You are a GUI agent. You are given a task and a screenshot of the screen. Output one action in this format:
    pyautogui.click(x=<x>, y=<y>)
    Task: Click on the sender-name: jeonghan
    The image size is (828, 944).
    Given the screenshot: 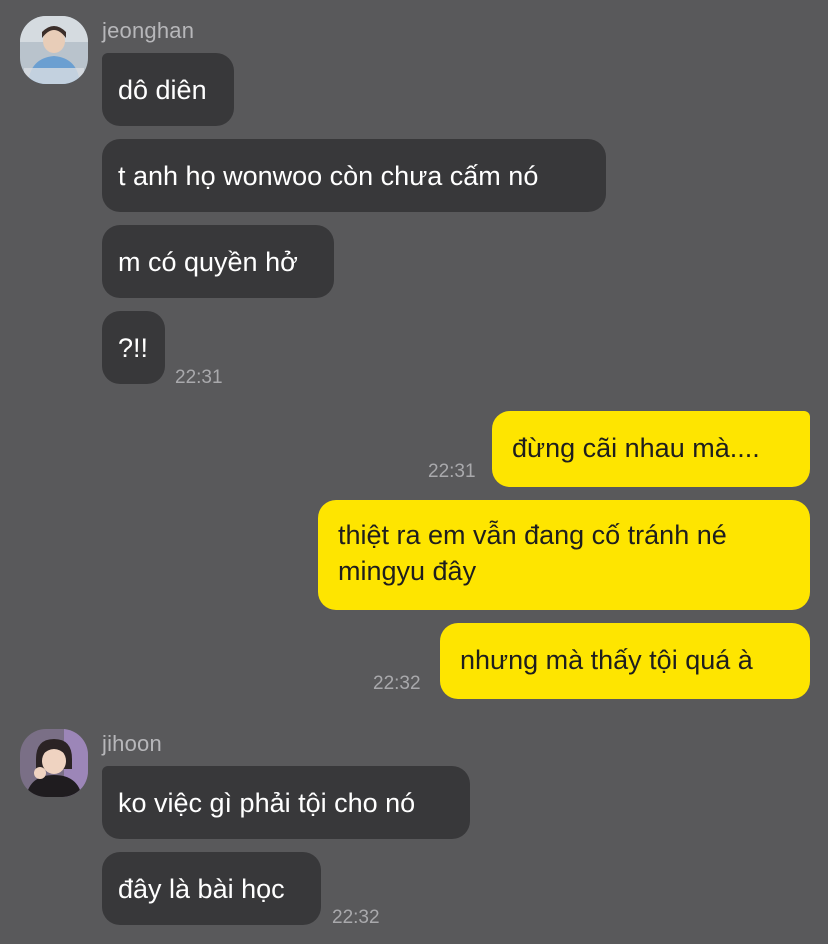 What is the action you would take?
    pyautogui.click(x=148, y=30)
    